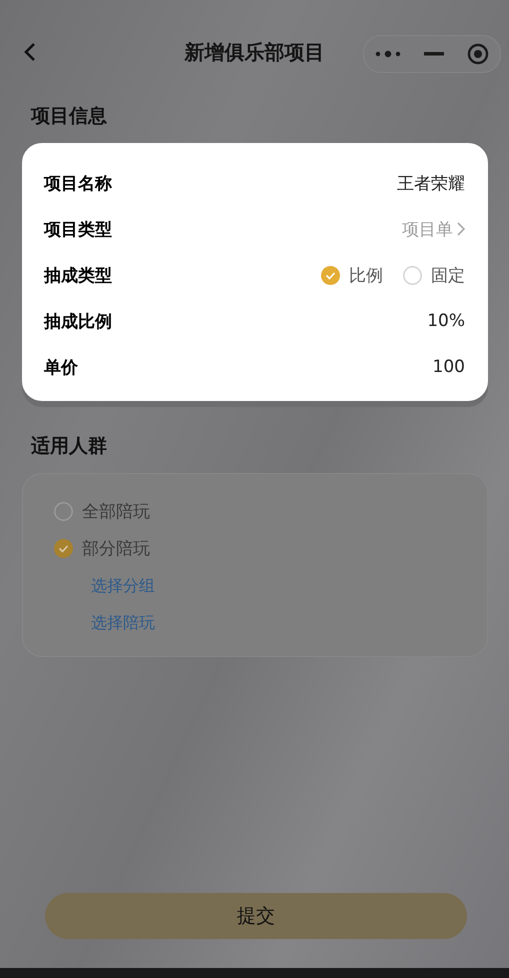 The image size is (509, 978). What do you see at coordinates (116, 548) in the screenshot?
I see `radio-label: 部分陪玩` at bounding box center [116, 548].